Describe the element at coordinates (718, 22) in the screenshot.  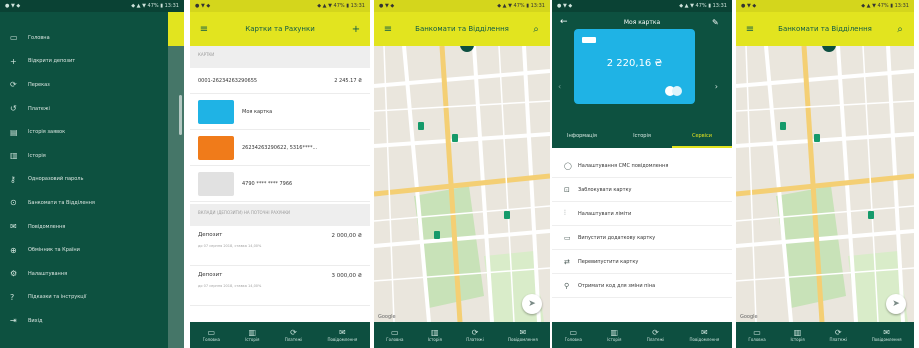
I see `edit-icon: ✎` at that location.